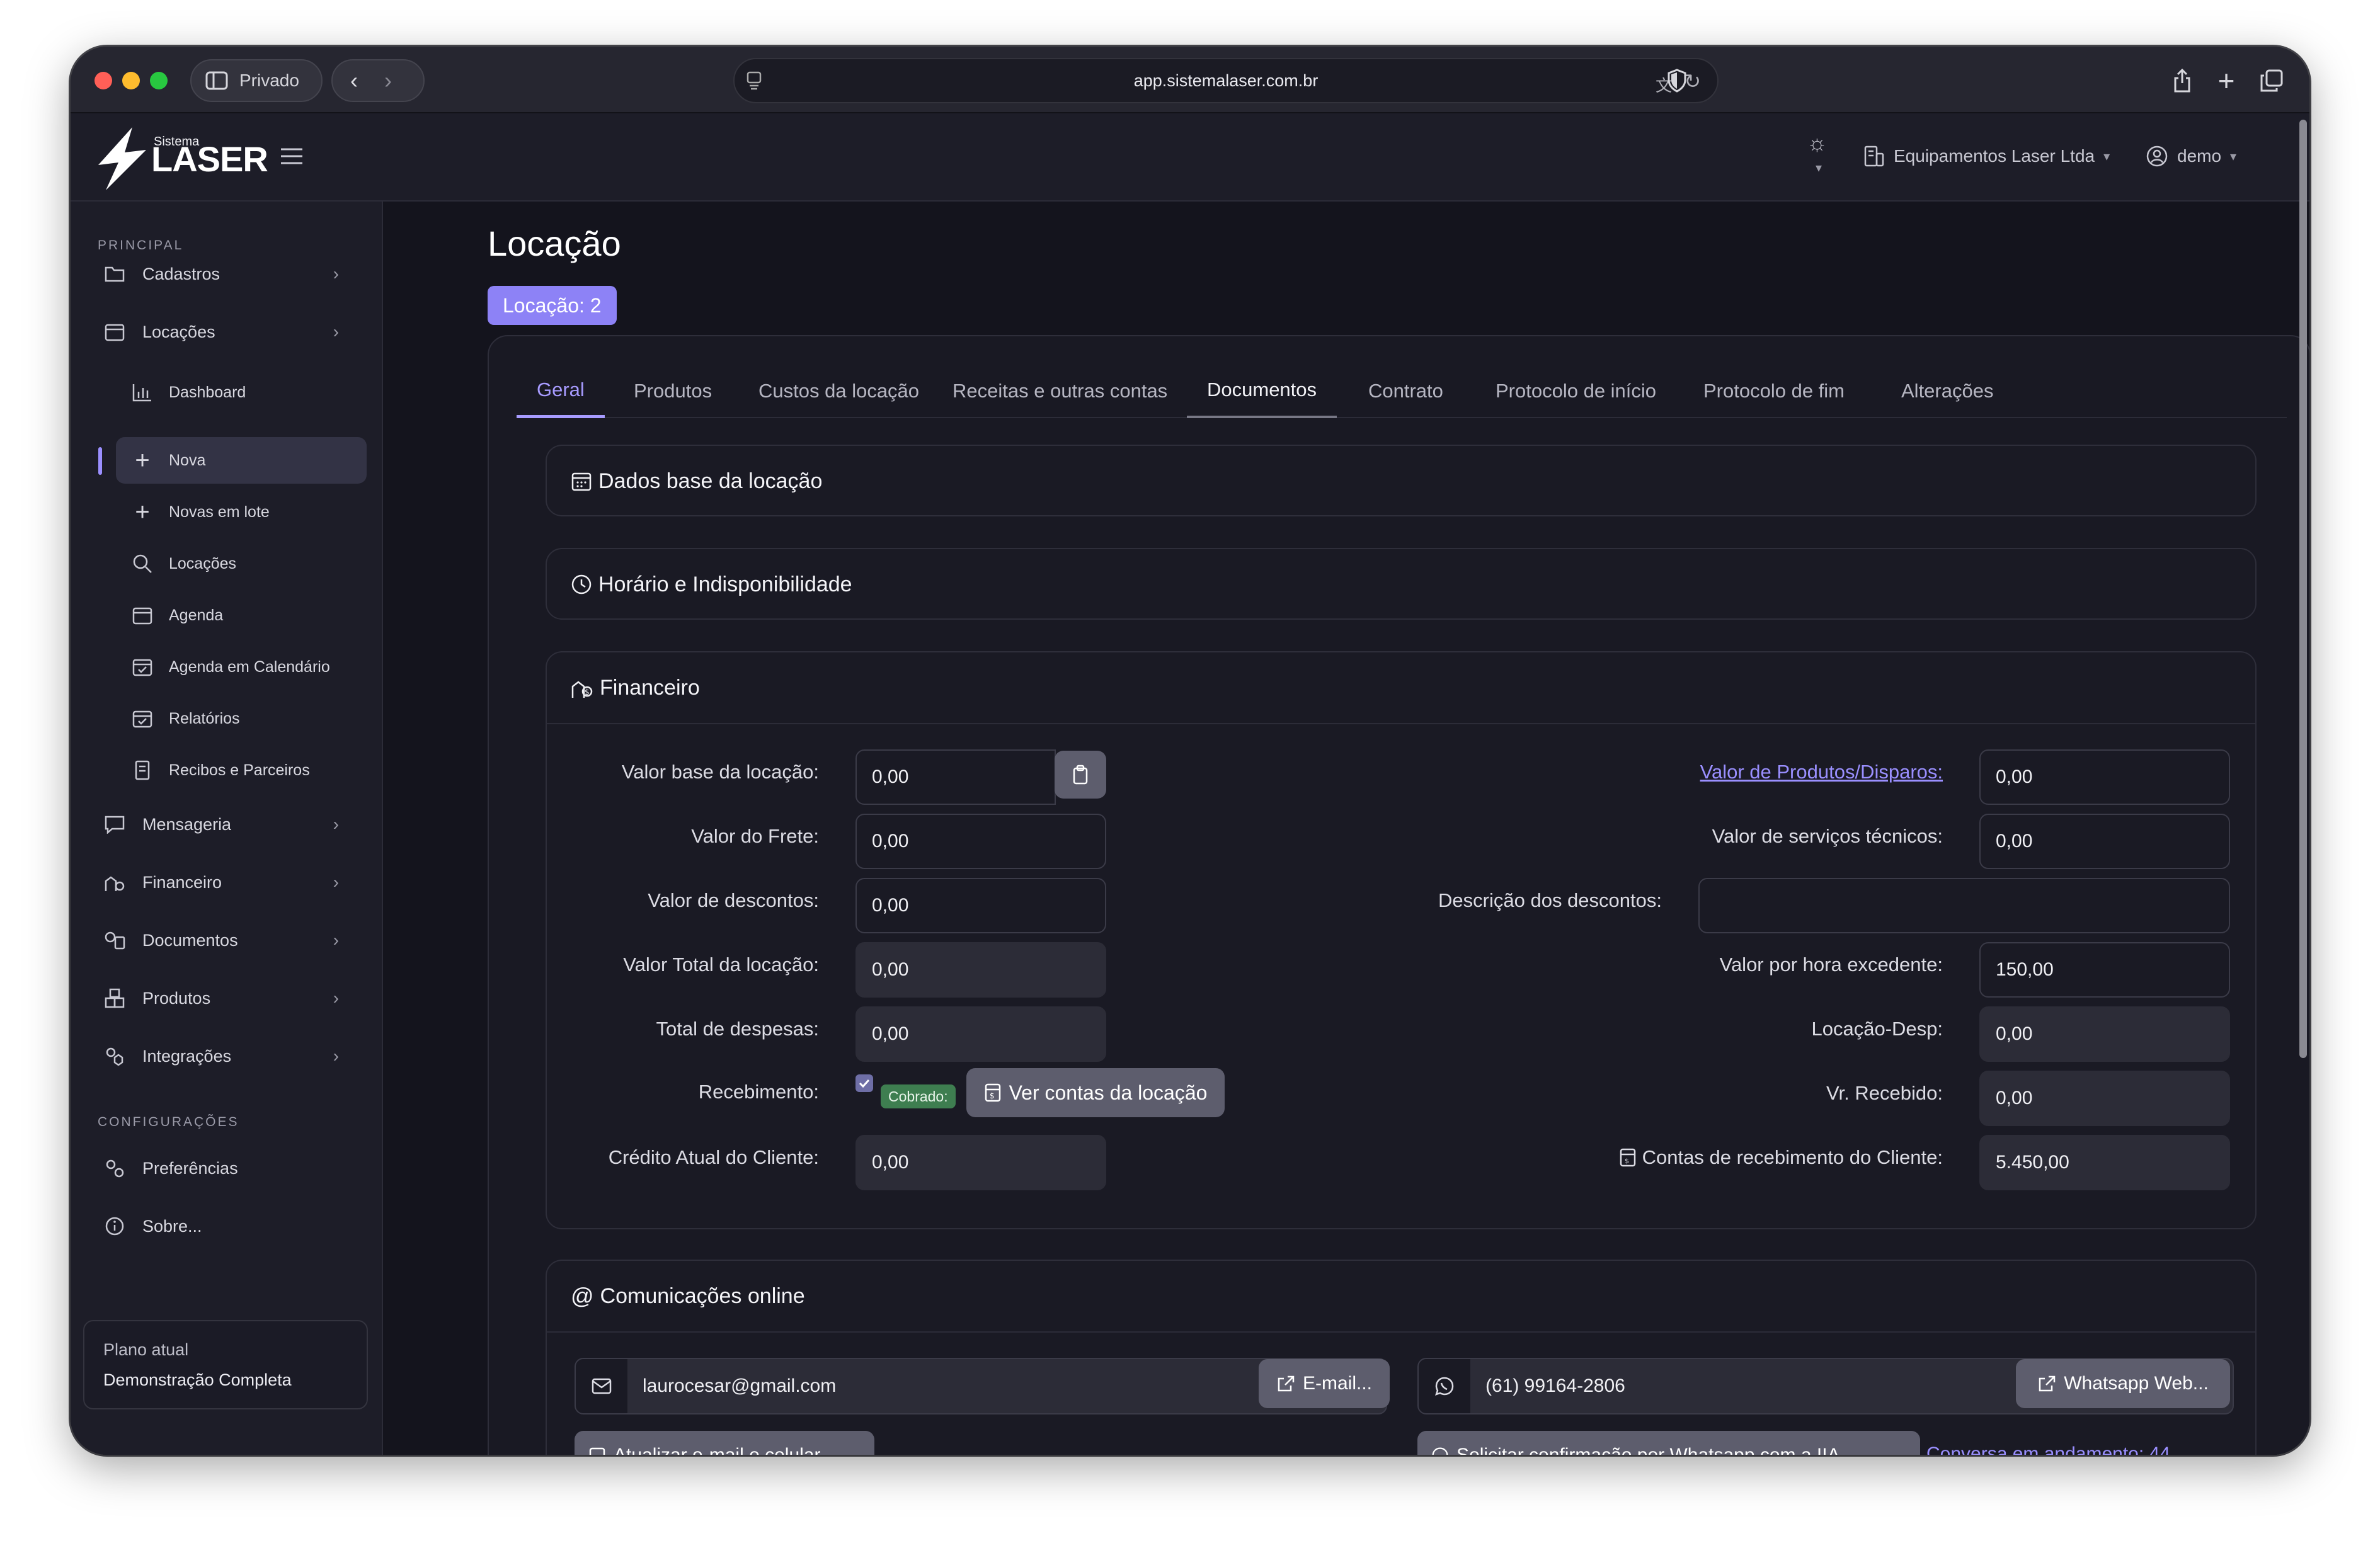  Describe the element at coordinates (739, 1386) in the screenshot. I see `email-input: laurocesar@gmail.com` at that location.